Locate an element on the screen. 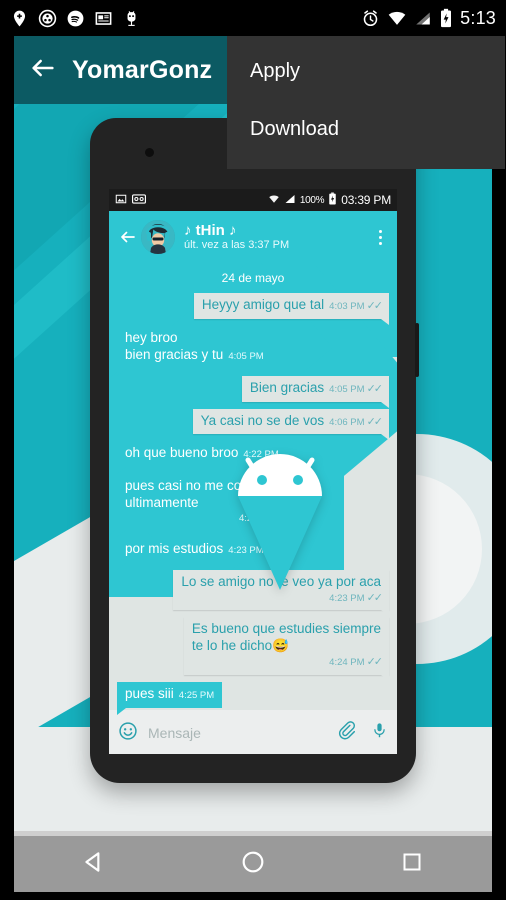 Image resolution: width=506 pixels, height=900 pixels. outgoing-message-bubble: Ya casi no se de vos 4:06 PM ✓✓ is located at coordinates (290, 424).